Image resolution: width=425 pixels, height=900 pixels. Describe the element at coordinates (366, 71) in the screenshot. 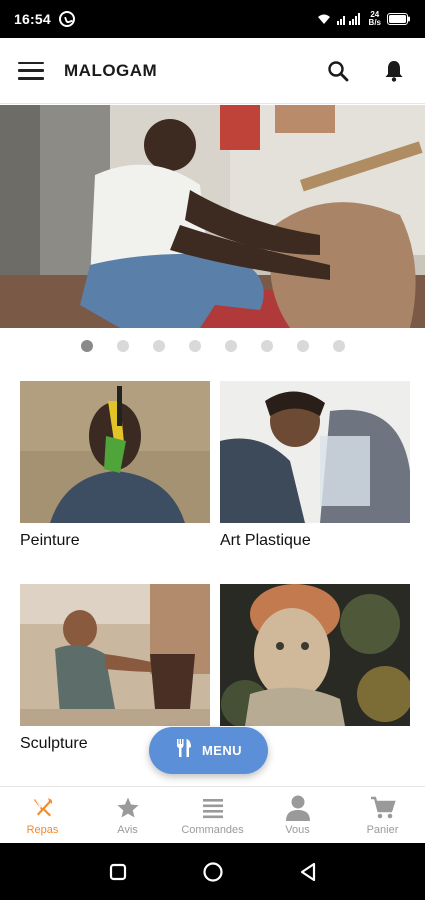

I see `app-actions` at that location.